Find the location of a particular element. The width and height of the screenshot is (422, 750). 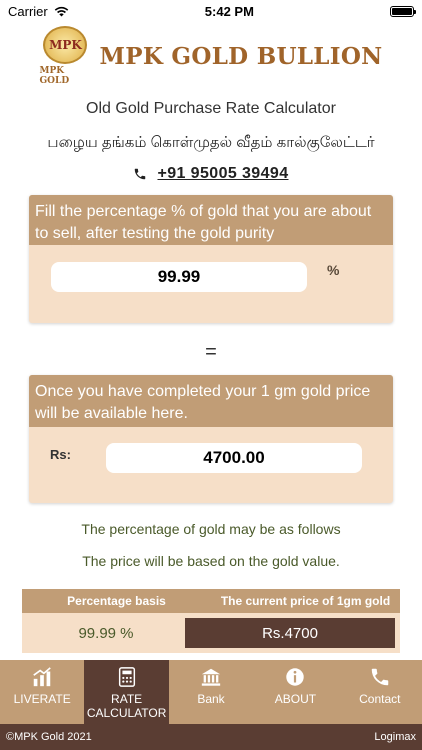

tab-label: Contact is located at coordinates (380, 699).